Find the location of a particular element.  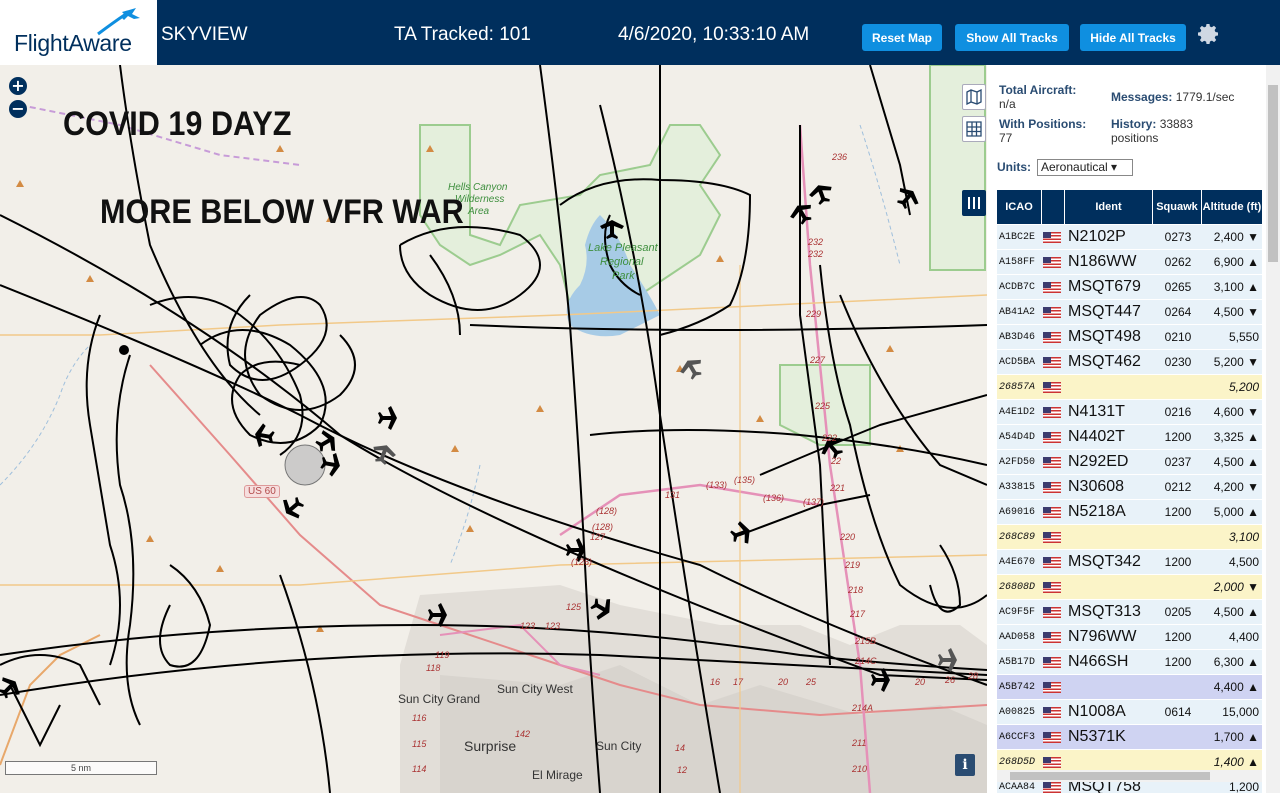

column-header-altitude: Altitude (ft) is located at coordinates (1232, 207).